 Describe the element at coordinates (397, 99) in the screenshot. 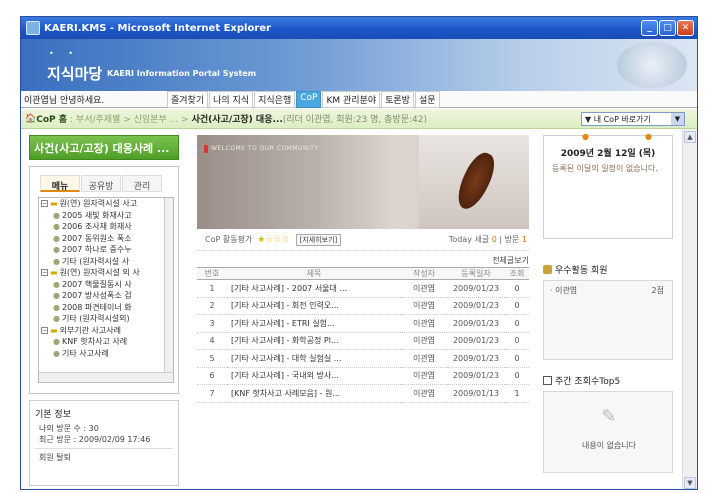

I see `nav-discussion: 토론방` at that location.